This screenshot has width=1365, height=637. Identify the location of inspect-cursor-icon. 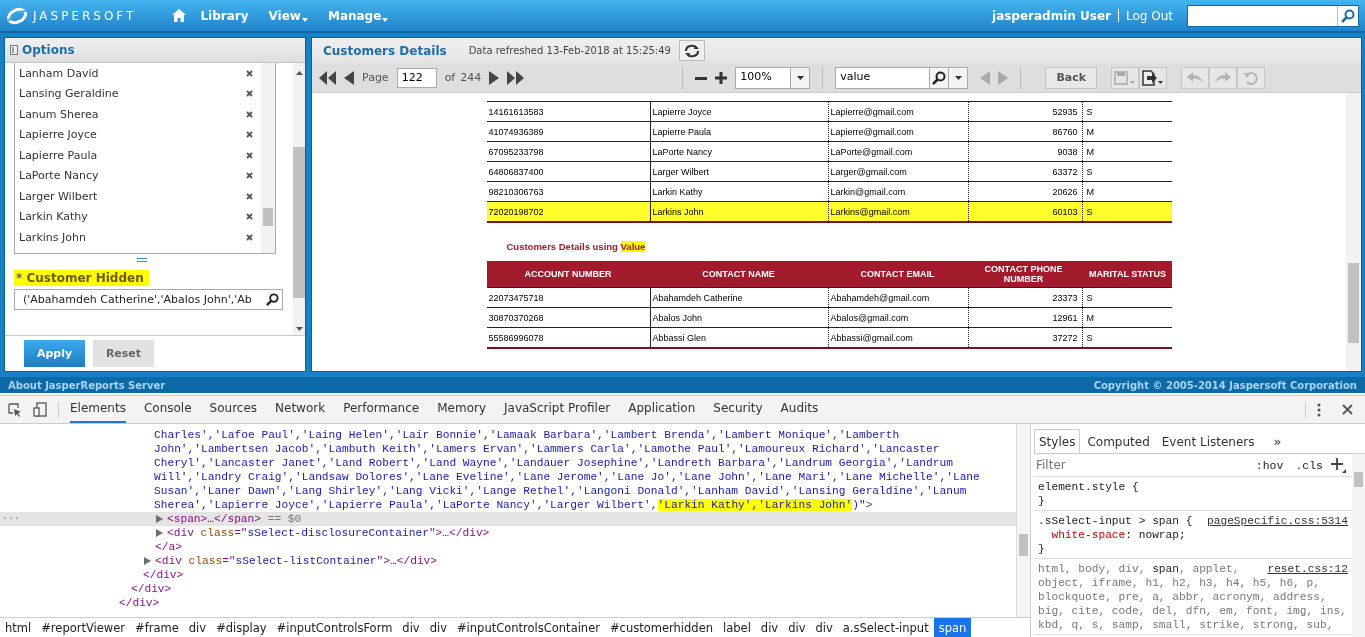
(15, 409).